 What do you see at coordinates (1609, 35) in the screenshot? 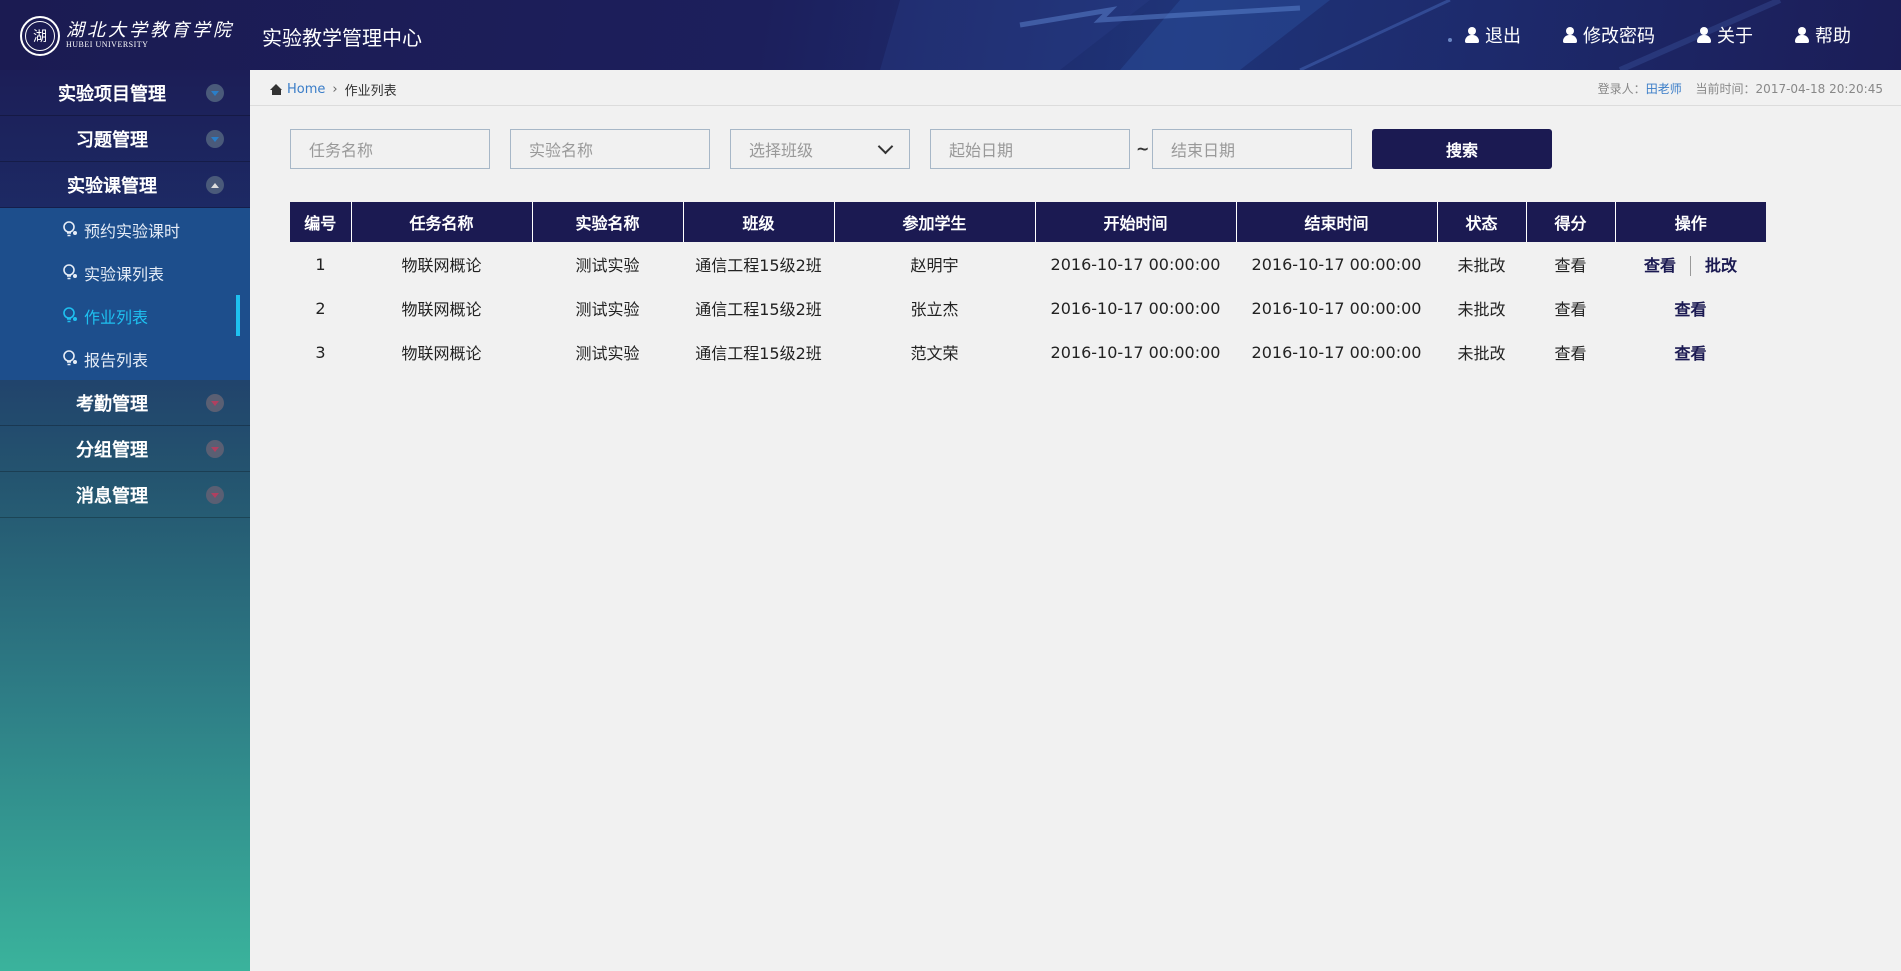
I see `change-password-link: 修改密码` at bounding box center [1609, 35].